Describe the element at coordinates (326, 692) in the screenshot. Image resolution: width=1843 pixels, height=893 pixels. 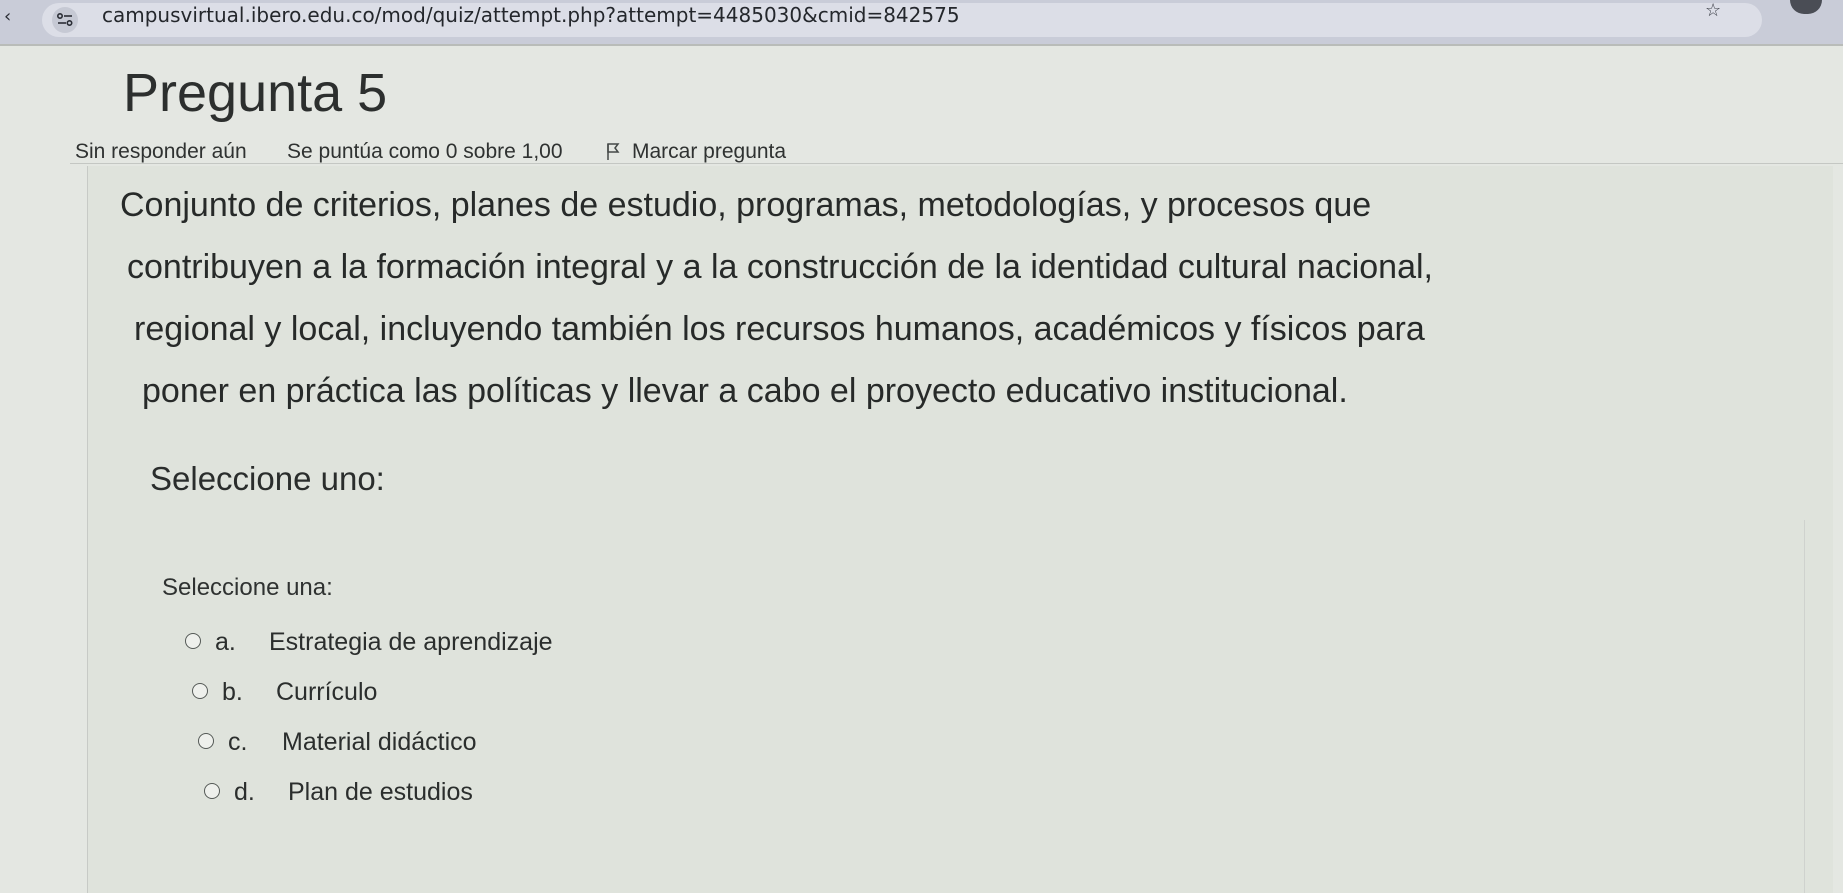
I see `option-label: Currículo` at that location.